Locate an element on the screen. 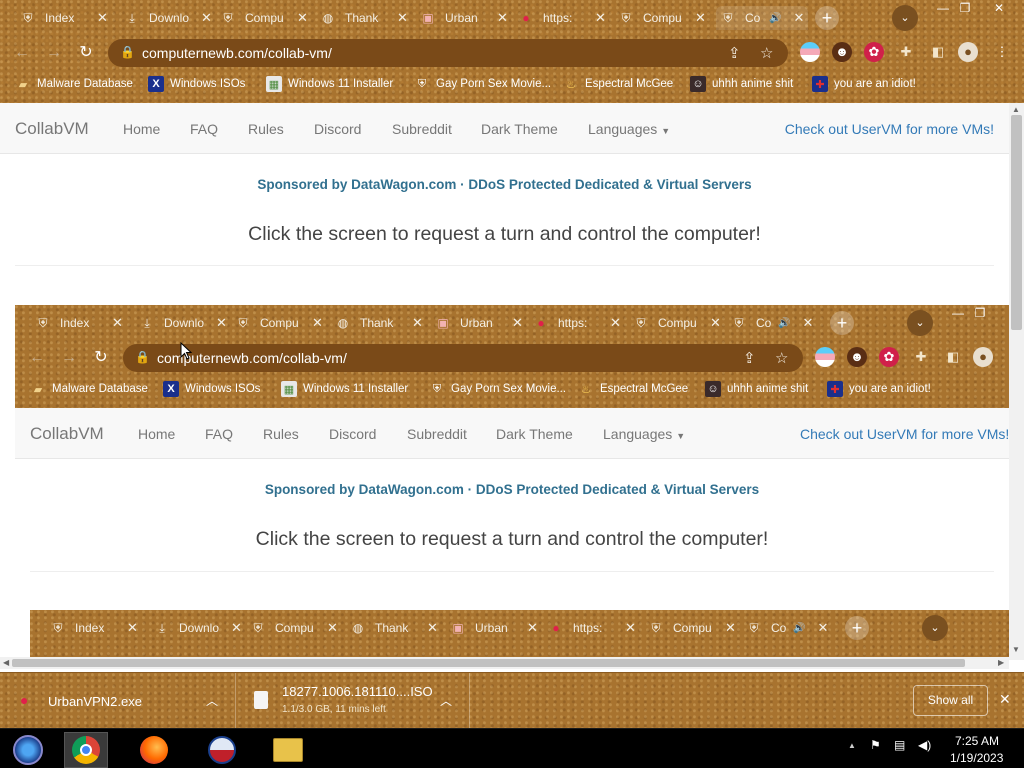 This screenshot has height=768, width=1024. tab-active: ⛨ Co 🔊 ✕ is located at coordinates (762, 18).